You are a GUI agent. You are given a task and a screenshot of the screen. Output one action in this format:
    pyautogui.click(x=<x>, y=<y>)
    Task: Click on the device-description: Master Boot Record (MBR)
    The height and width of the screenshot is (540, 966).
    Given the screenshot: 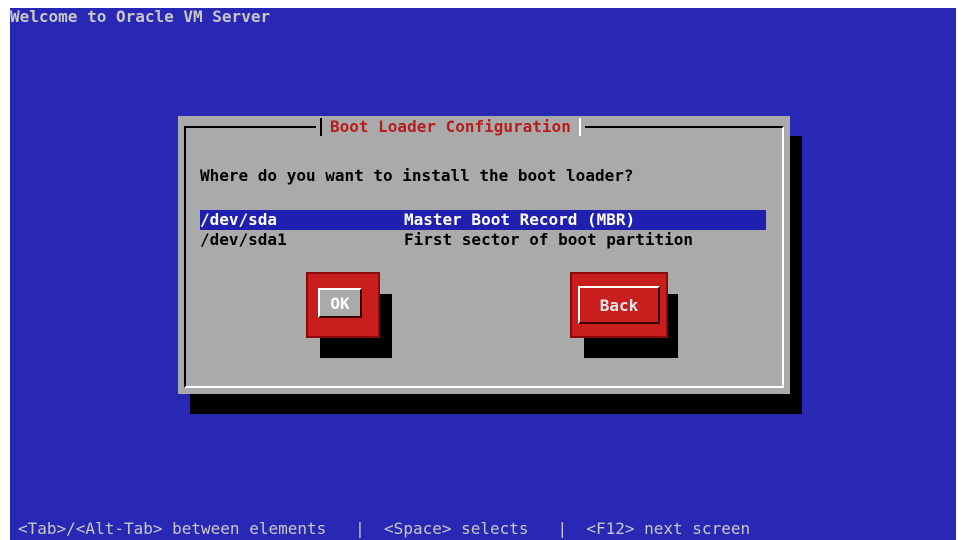 What is the action you would take?
    pyautogui.click(x=520, y=219)
    